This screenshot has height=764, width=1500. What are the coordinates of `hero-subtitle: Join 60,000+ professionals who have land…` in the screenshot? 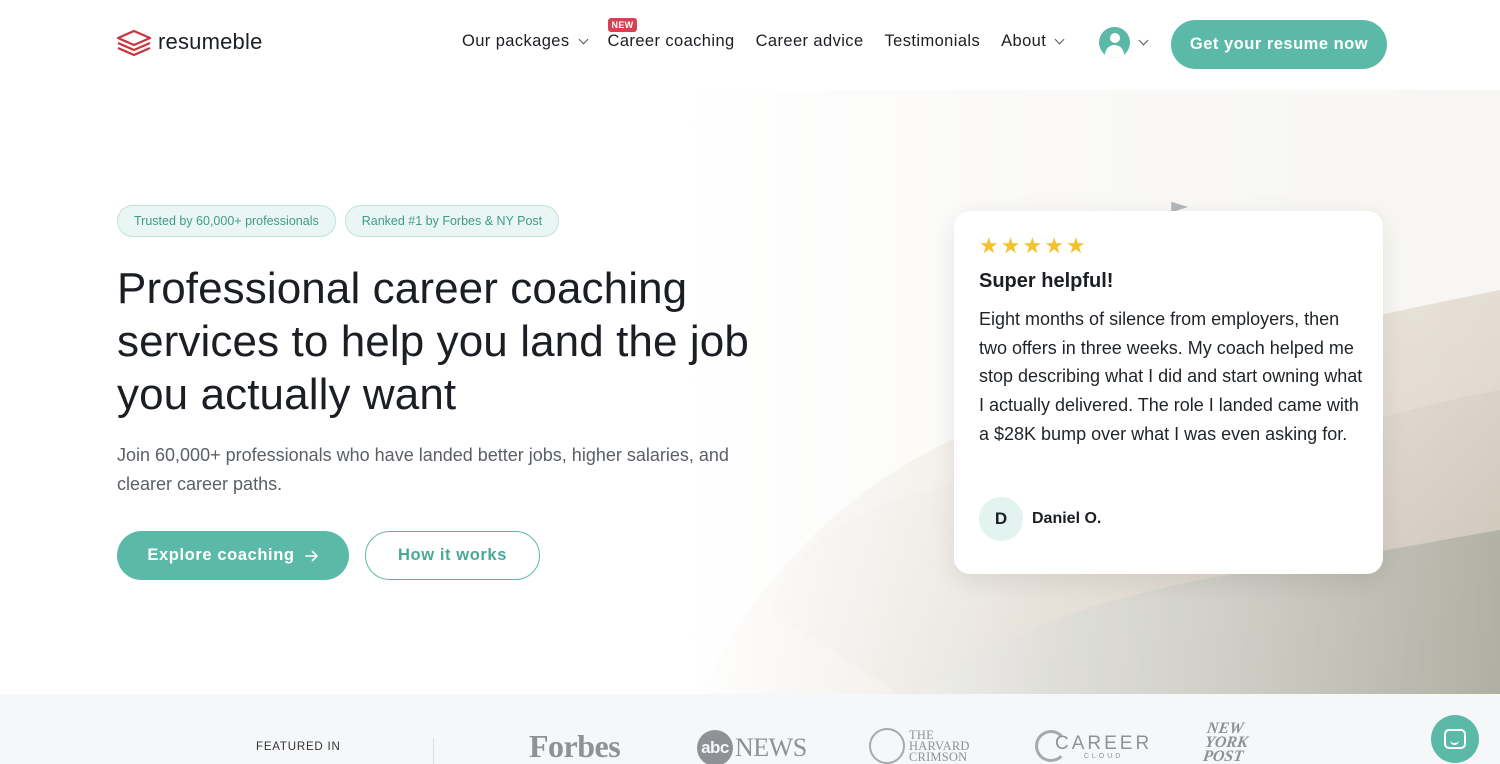 It's located at (423, 469).